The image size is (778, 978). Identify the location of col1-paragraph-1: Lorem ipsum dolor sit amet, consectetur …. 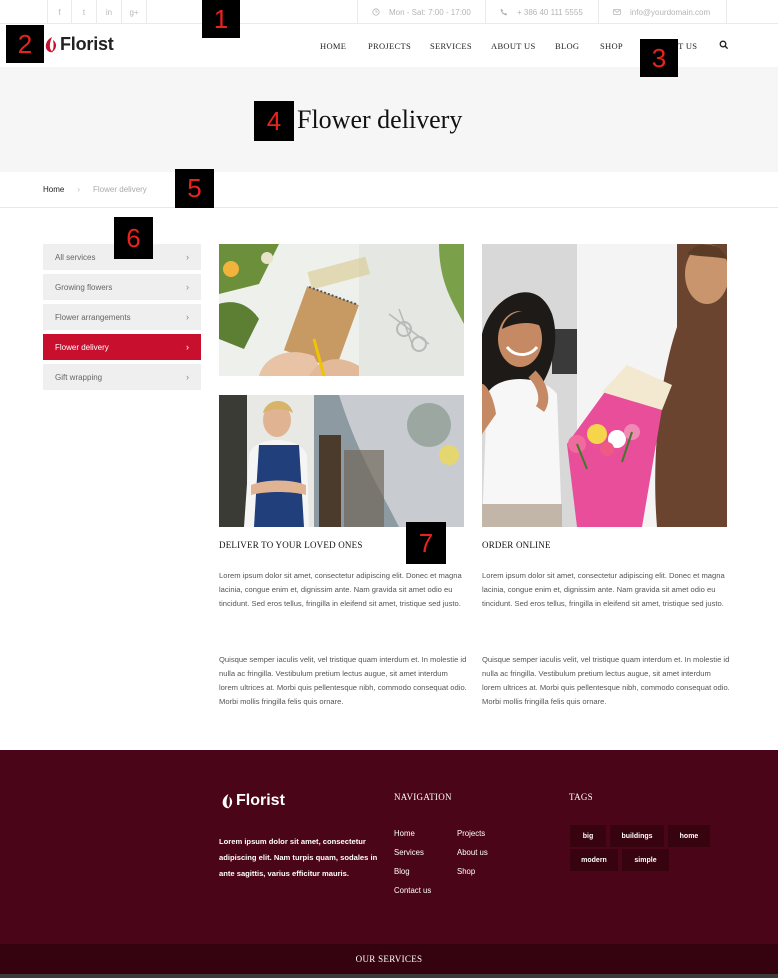
(340, 589).